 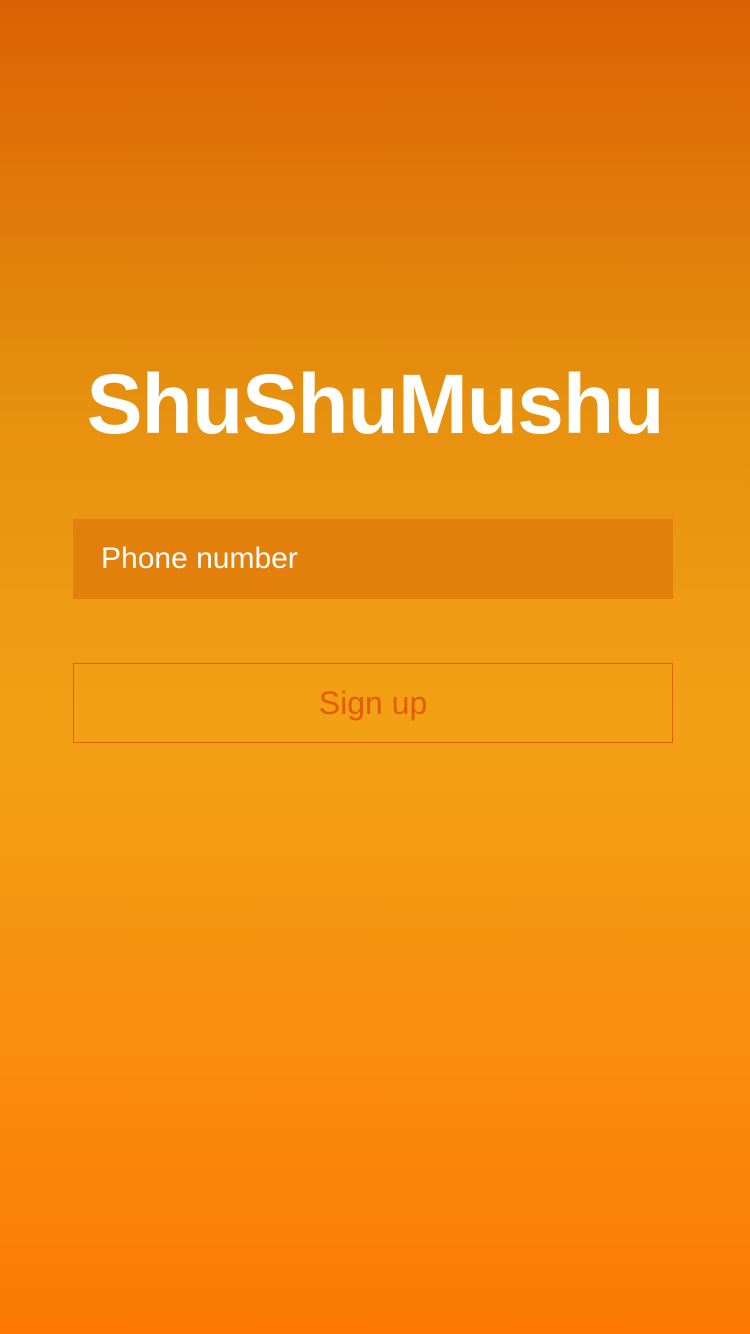 What do you see at coordinates (373, 703) in the screenshot?
I see `sign-up-button: Sign up` at bounding box center [373, 703].